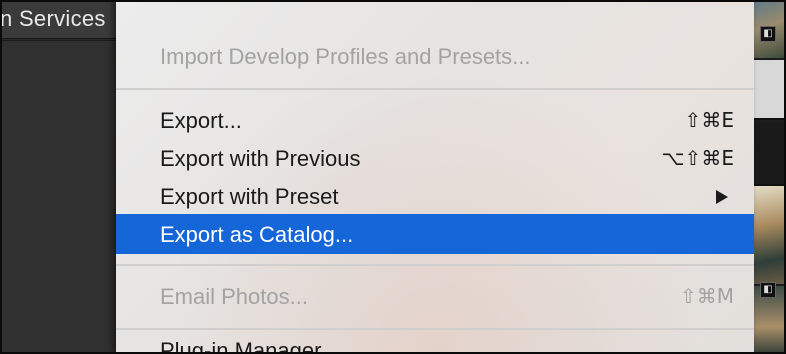 Image resolution: width=786 pixels, height=354 pixels. What do you see at coordinates (709, 120) in the screenshot?
I see `menu-item-shortcut: ⇧⌘E` at bounding box center [709, 120].